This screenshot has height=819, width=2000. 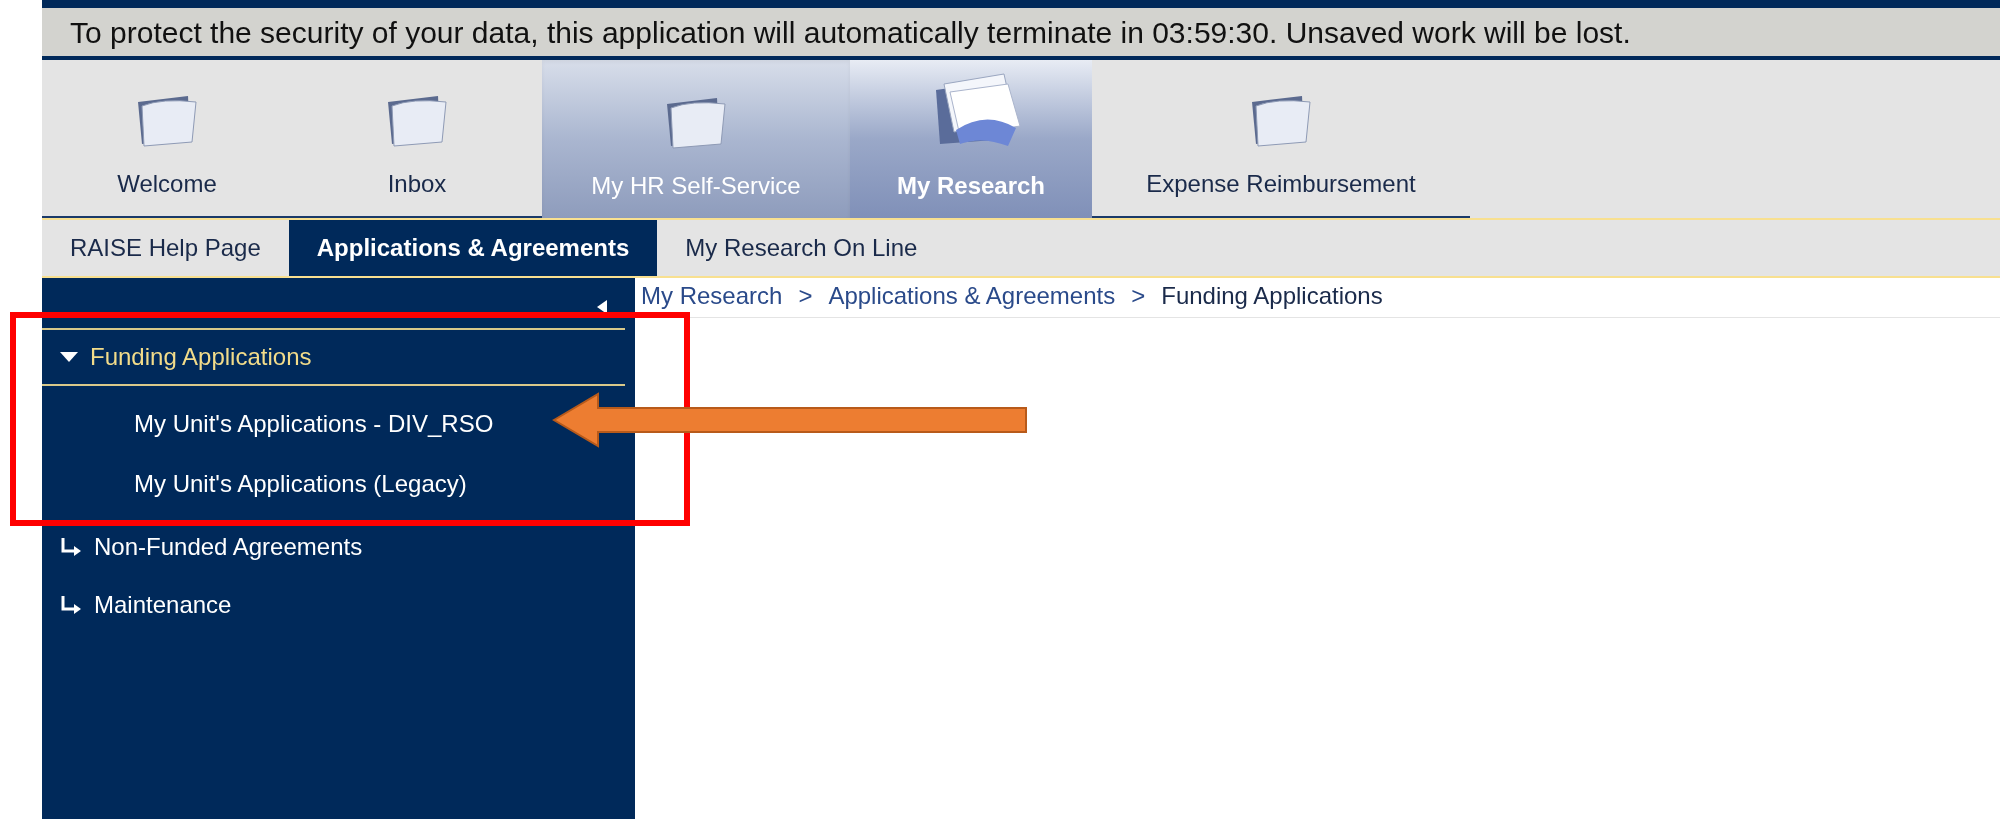 I want to click on sidebar-item: Non-Funded Agreements, so click(x=228, y=547).